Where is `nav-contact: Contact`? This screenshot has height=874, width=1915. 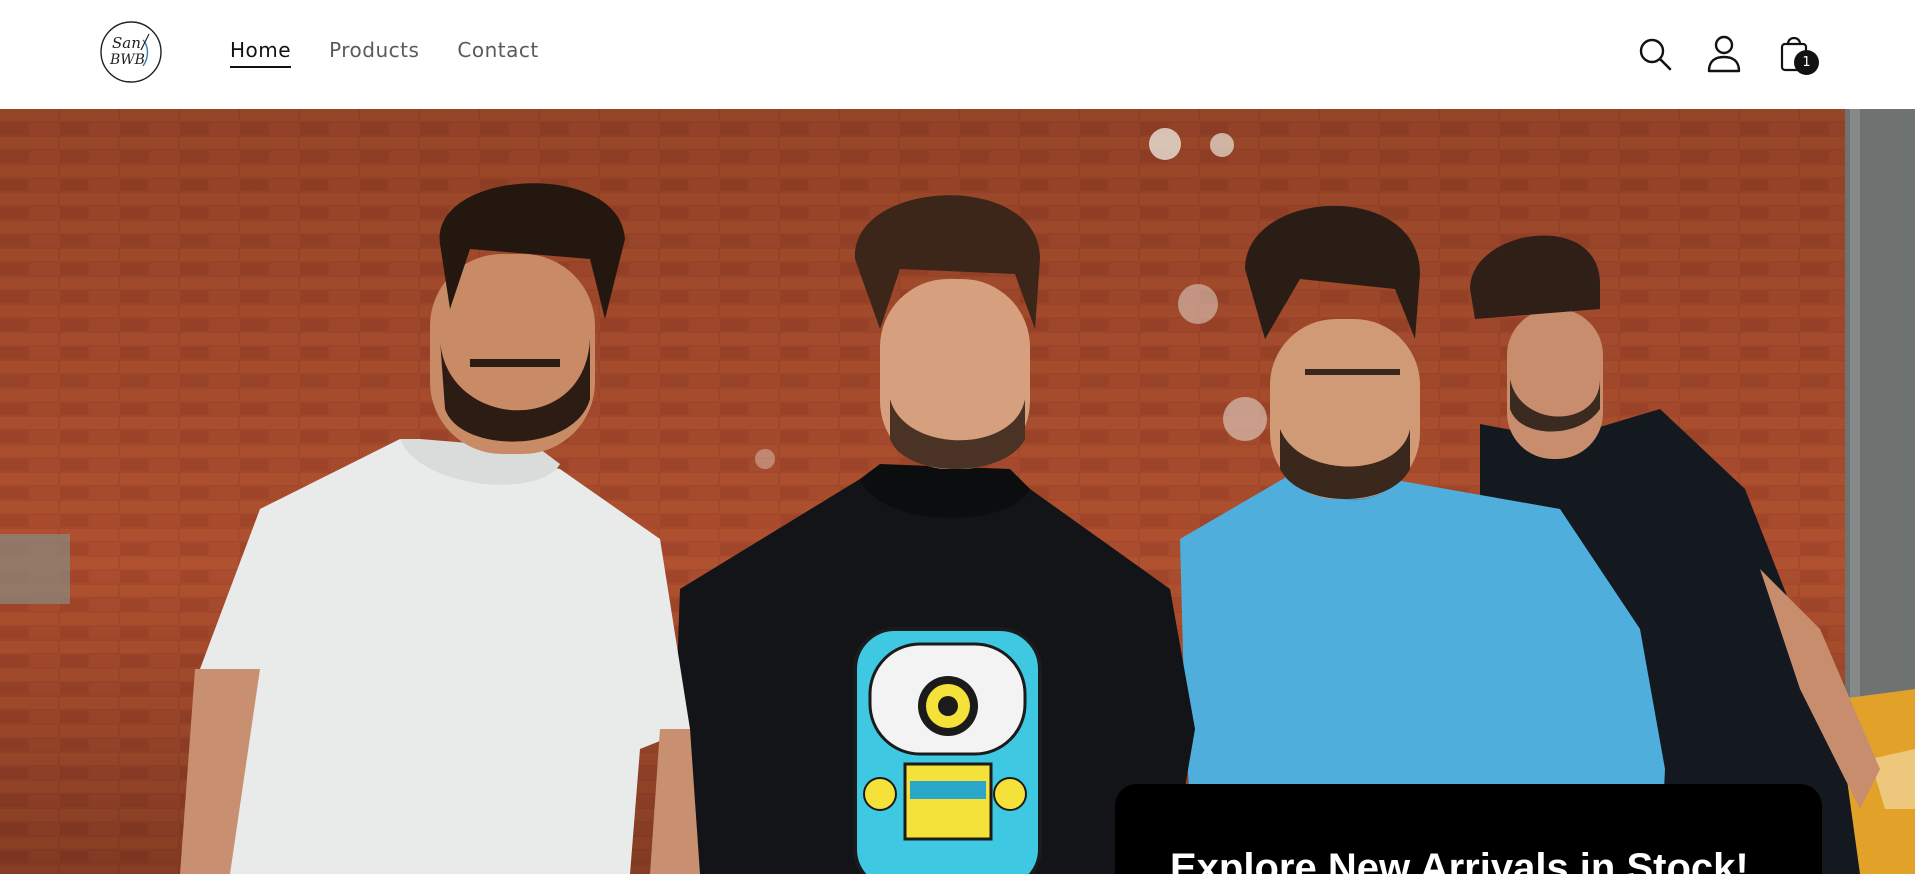 nav-contact: Contact is located at coordinates (497, 53).